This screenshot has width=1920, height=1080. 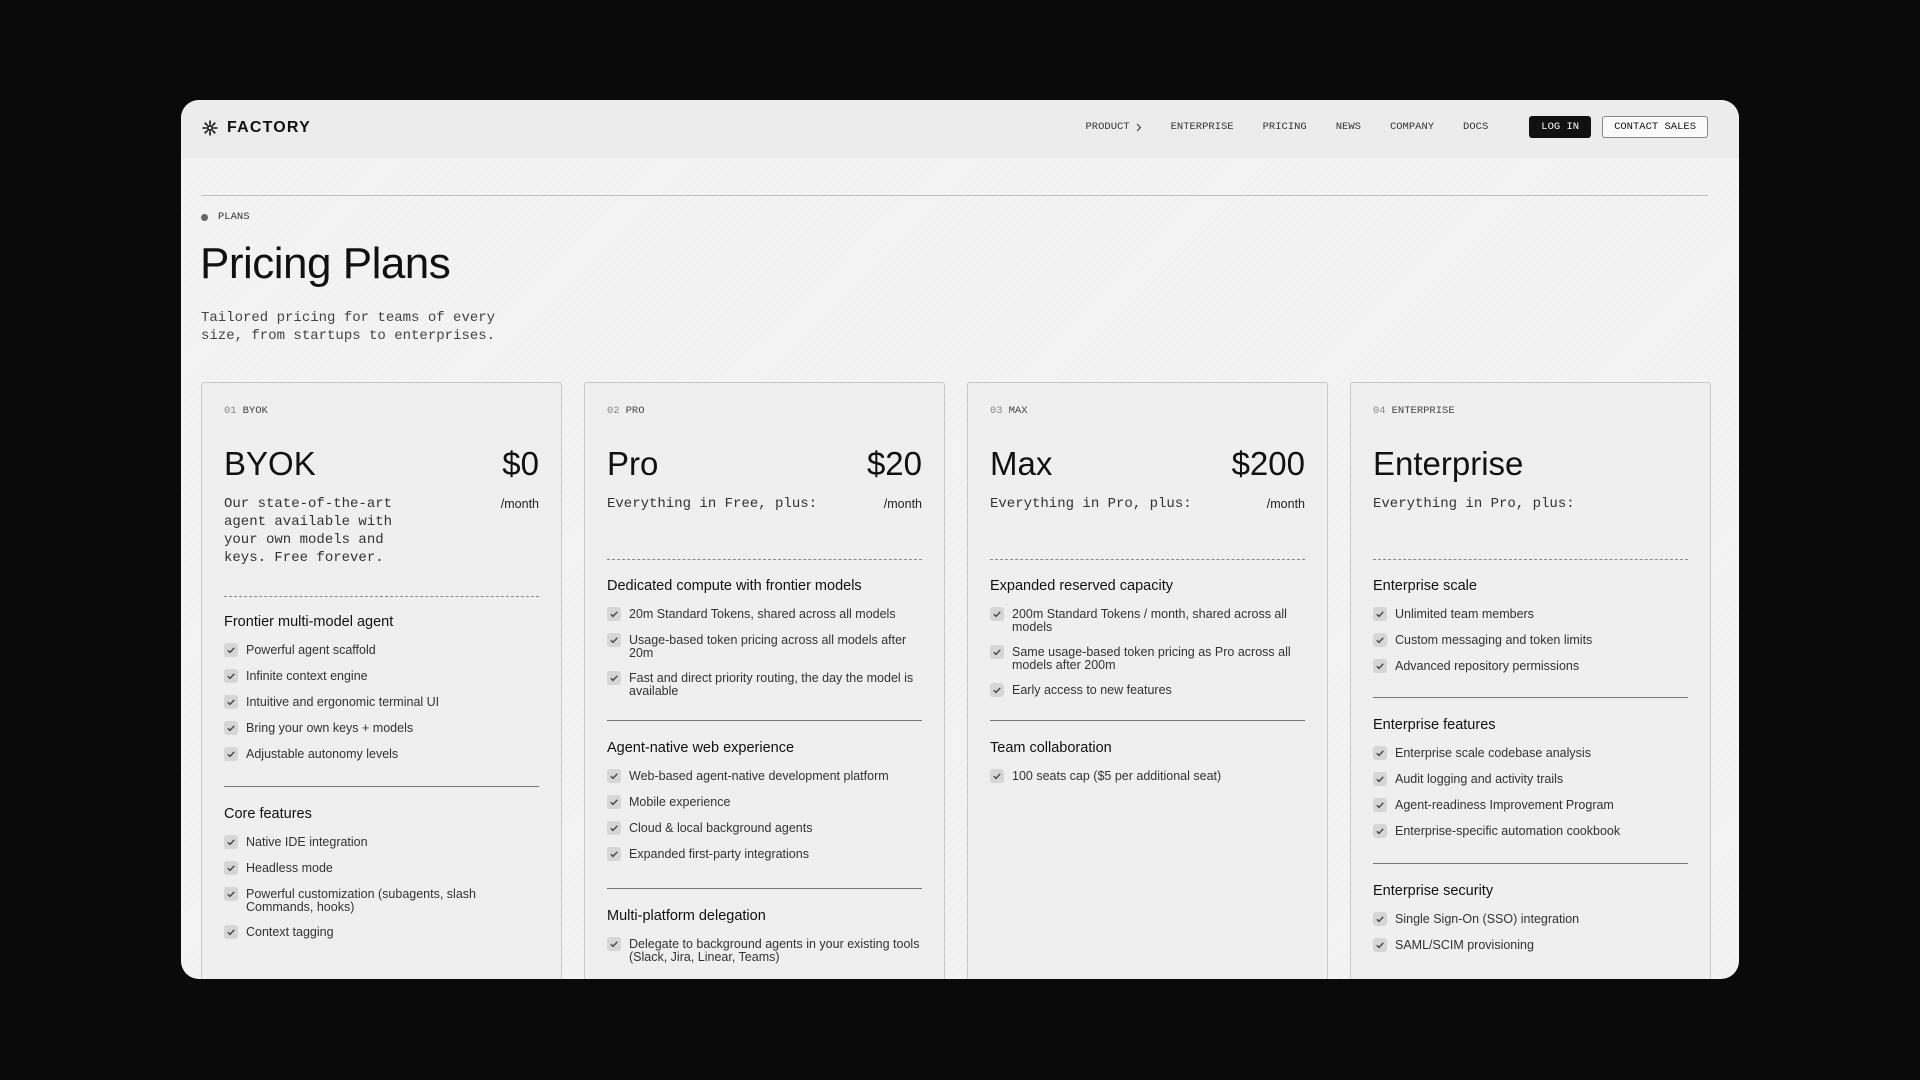 What do you see at coordinates (1464, 614) in the screenshot?
I see `feature-text: Unlimited team members` at bounding box center [1464, 614].